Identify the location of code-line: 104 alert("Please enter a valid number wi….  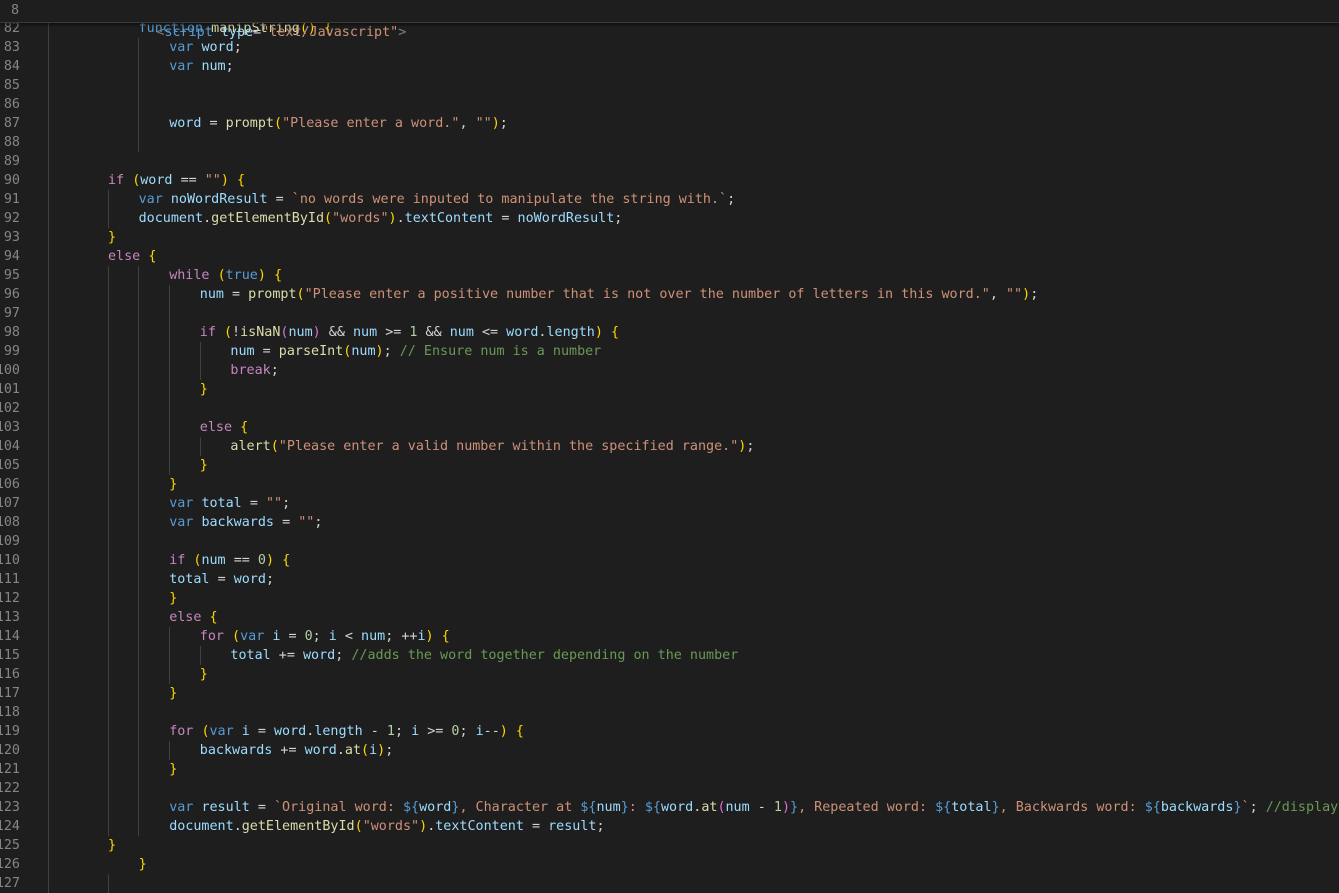
(669, 446).